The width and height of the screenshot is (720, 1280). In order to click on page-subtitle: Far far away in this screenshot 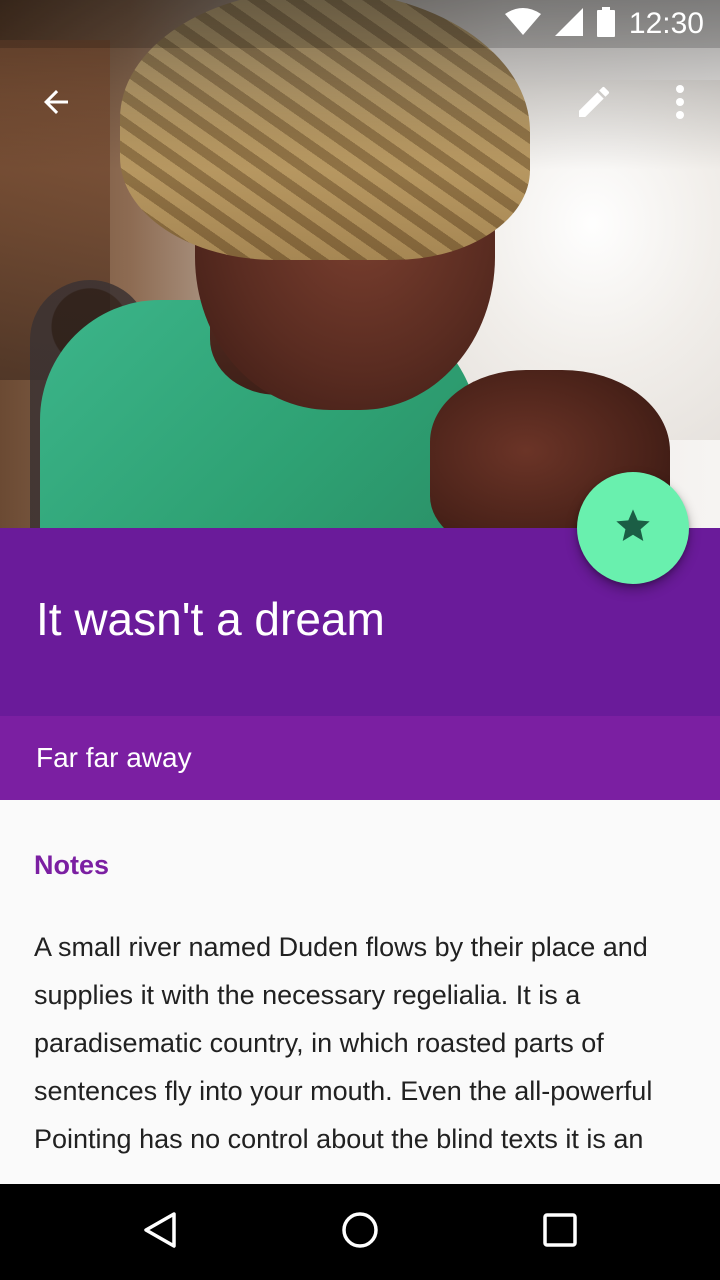, I will do `click(114, 757)`.